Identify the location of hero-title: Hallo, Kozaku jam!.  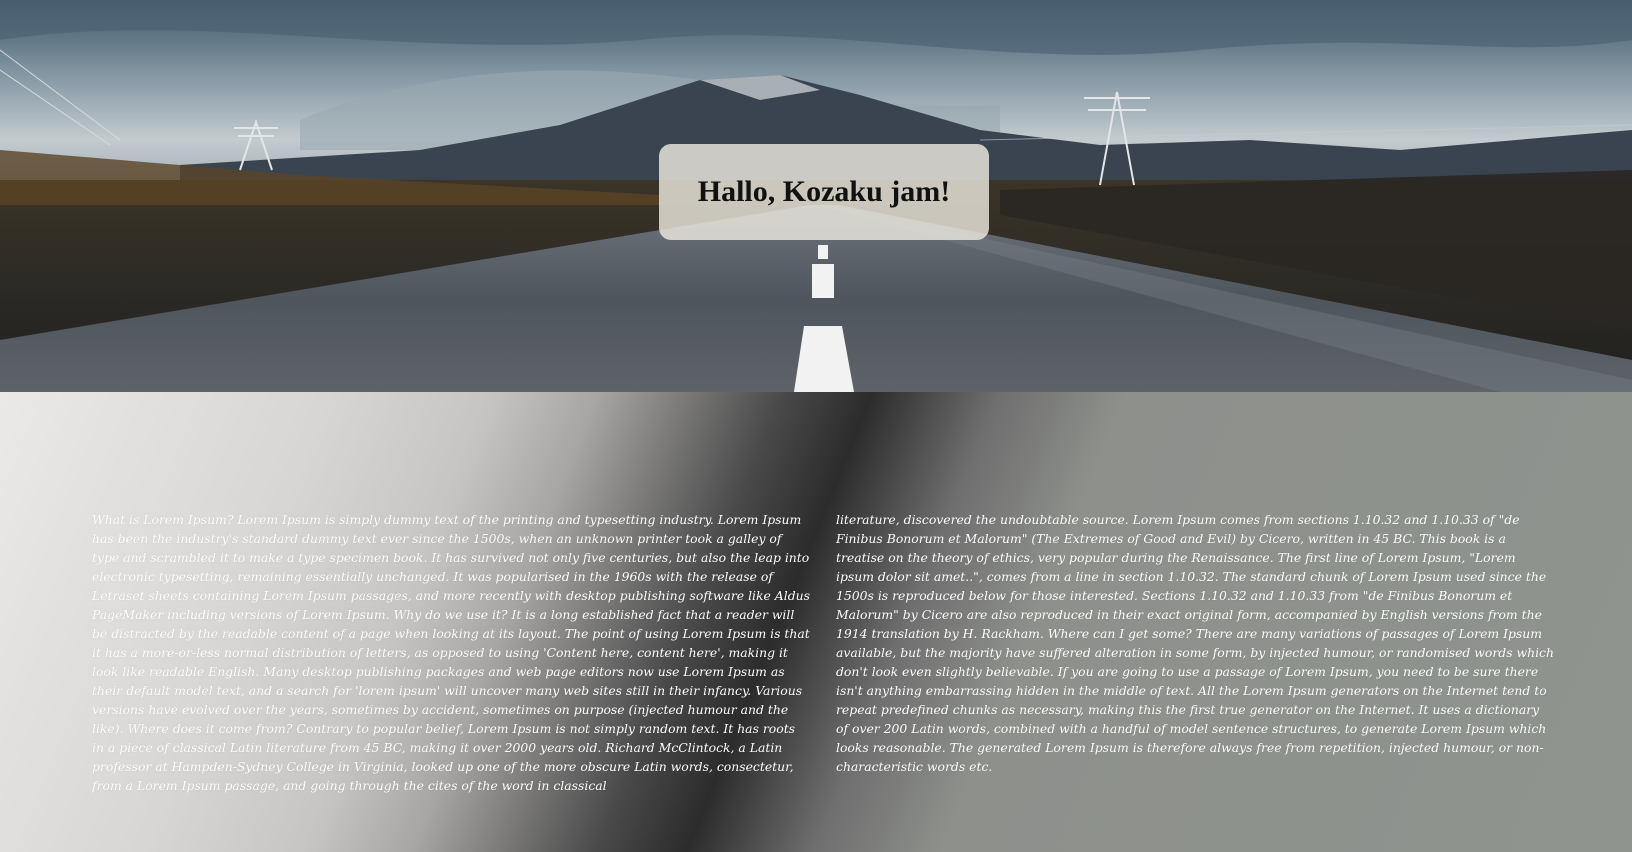
(824, 191).